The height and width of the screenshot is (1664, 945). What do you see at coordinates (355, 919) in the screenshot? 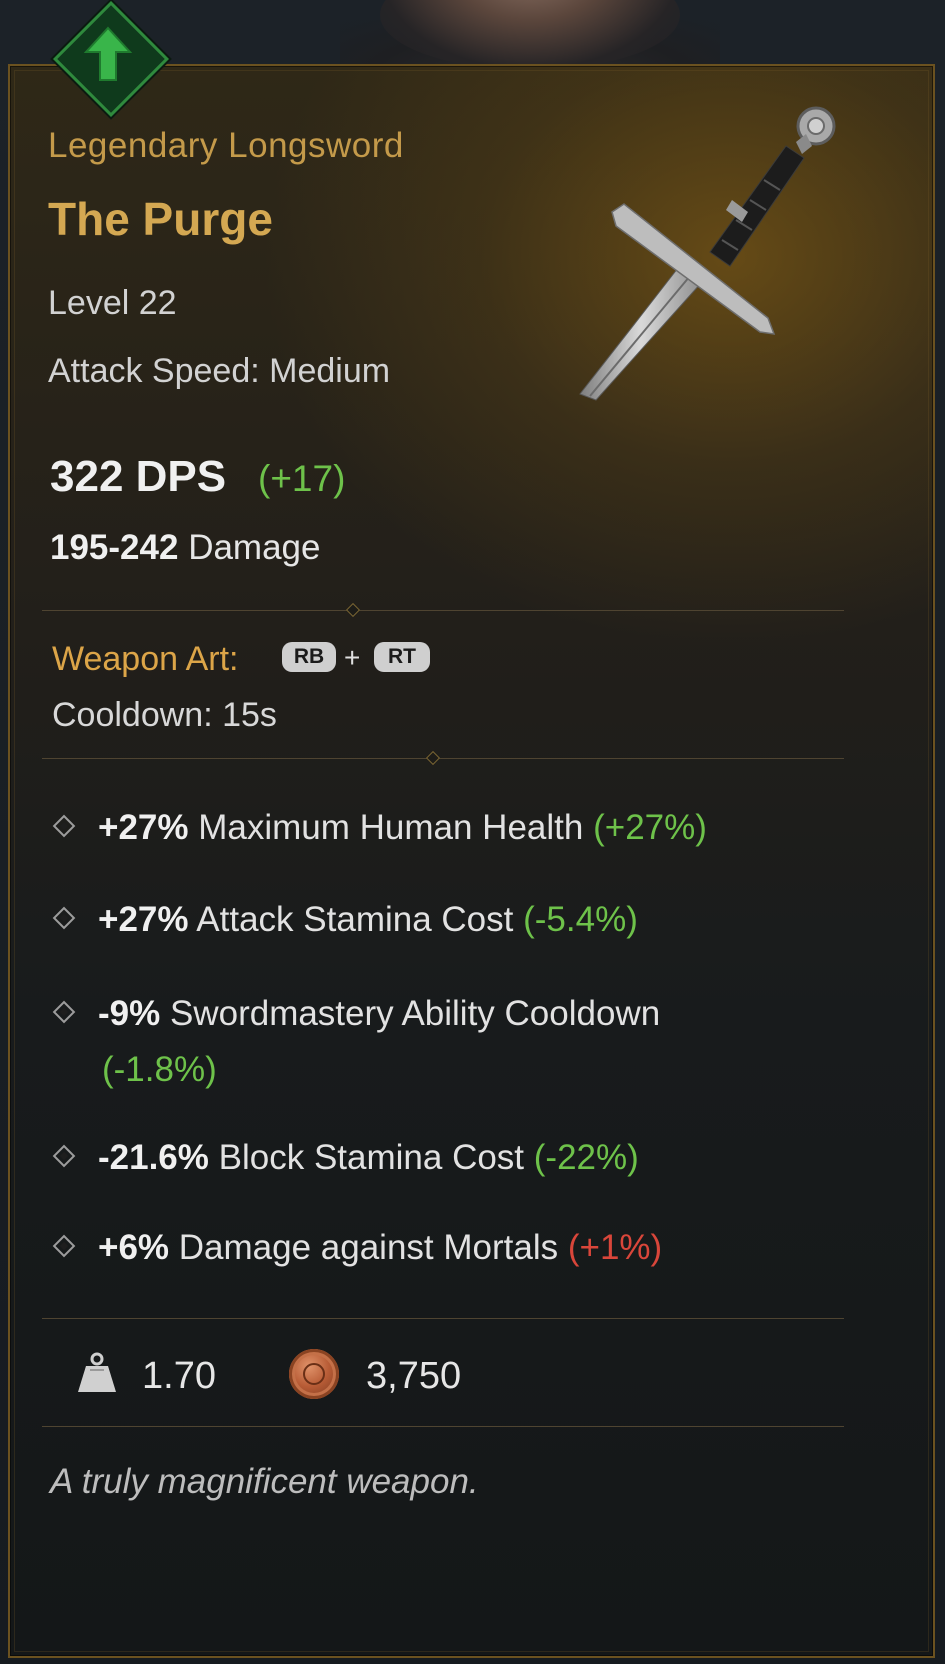
I see `perk-text: Attack Stamina Cost` at bounding box center [355, 919].